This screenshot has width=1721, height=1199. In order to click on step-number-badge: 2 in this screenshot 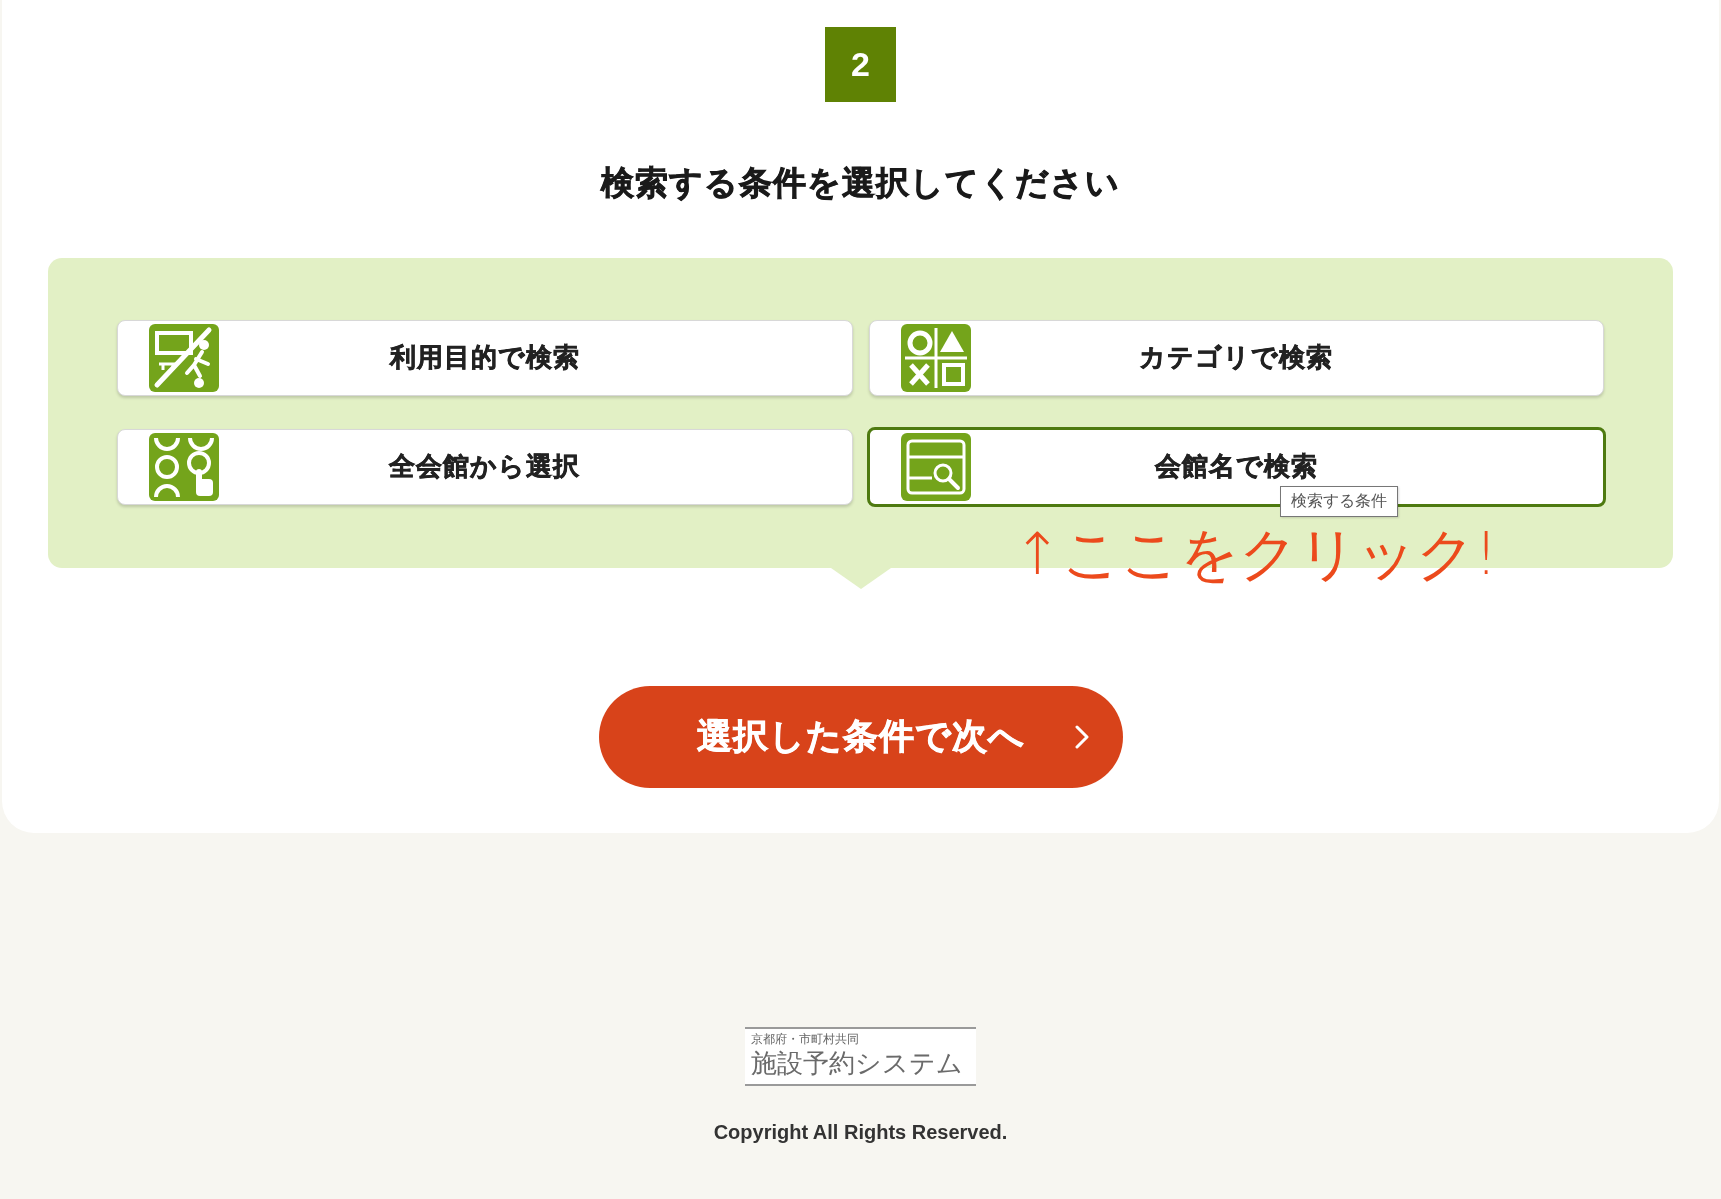, I will do `click(860, 64)`.